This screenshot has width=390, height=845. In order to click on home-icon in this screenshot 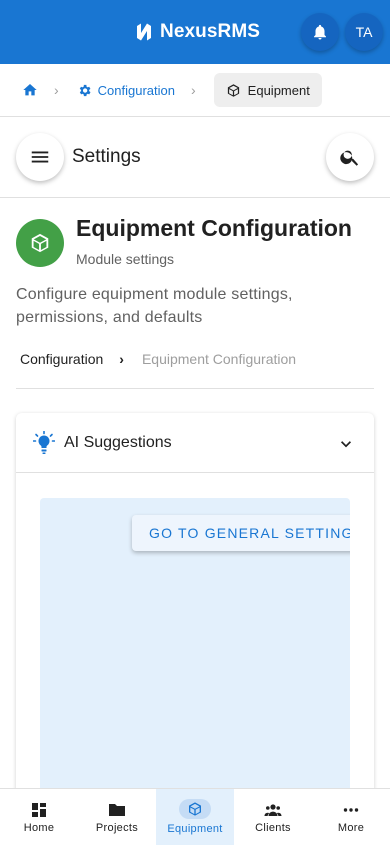, I will do `click(30, 90)`.